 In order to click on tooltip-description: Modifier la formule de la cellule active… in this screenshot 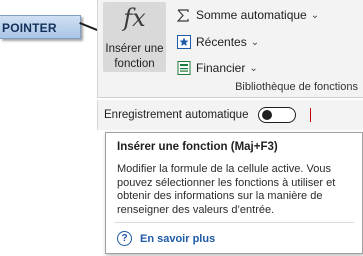, I will do `click(226, 189)`.